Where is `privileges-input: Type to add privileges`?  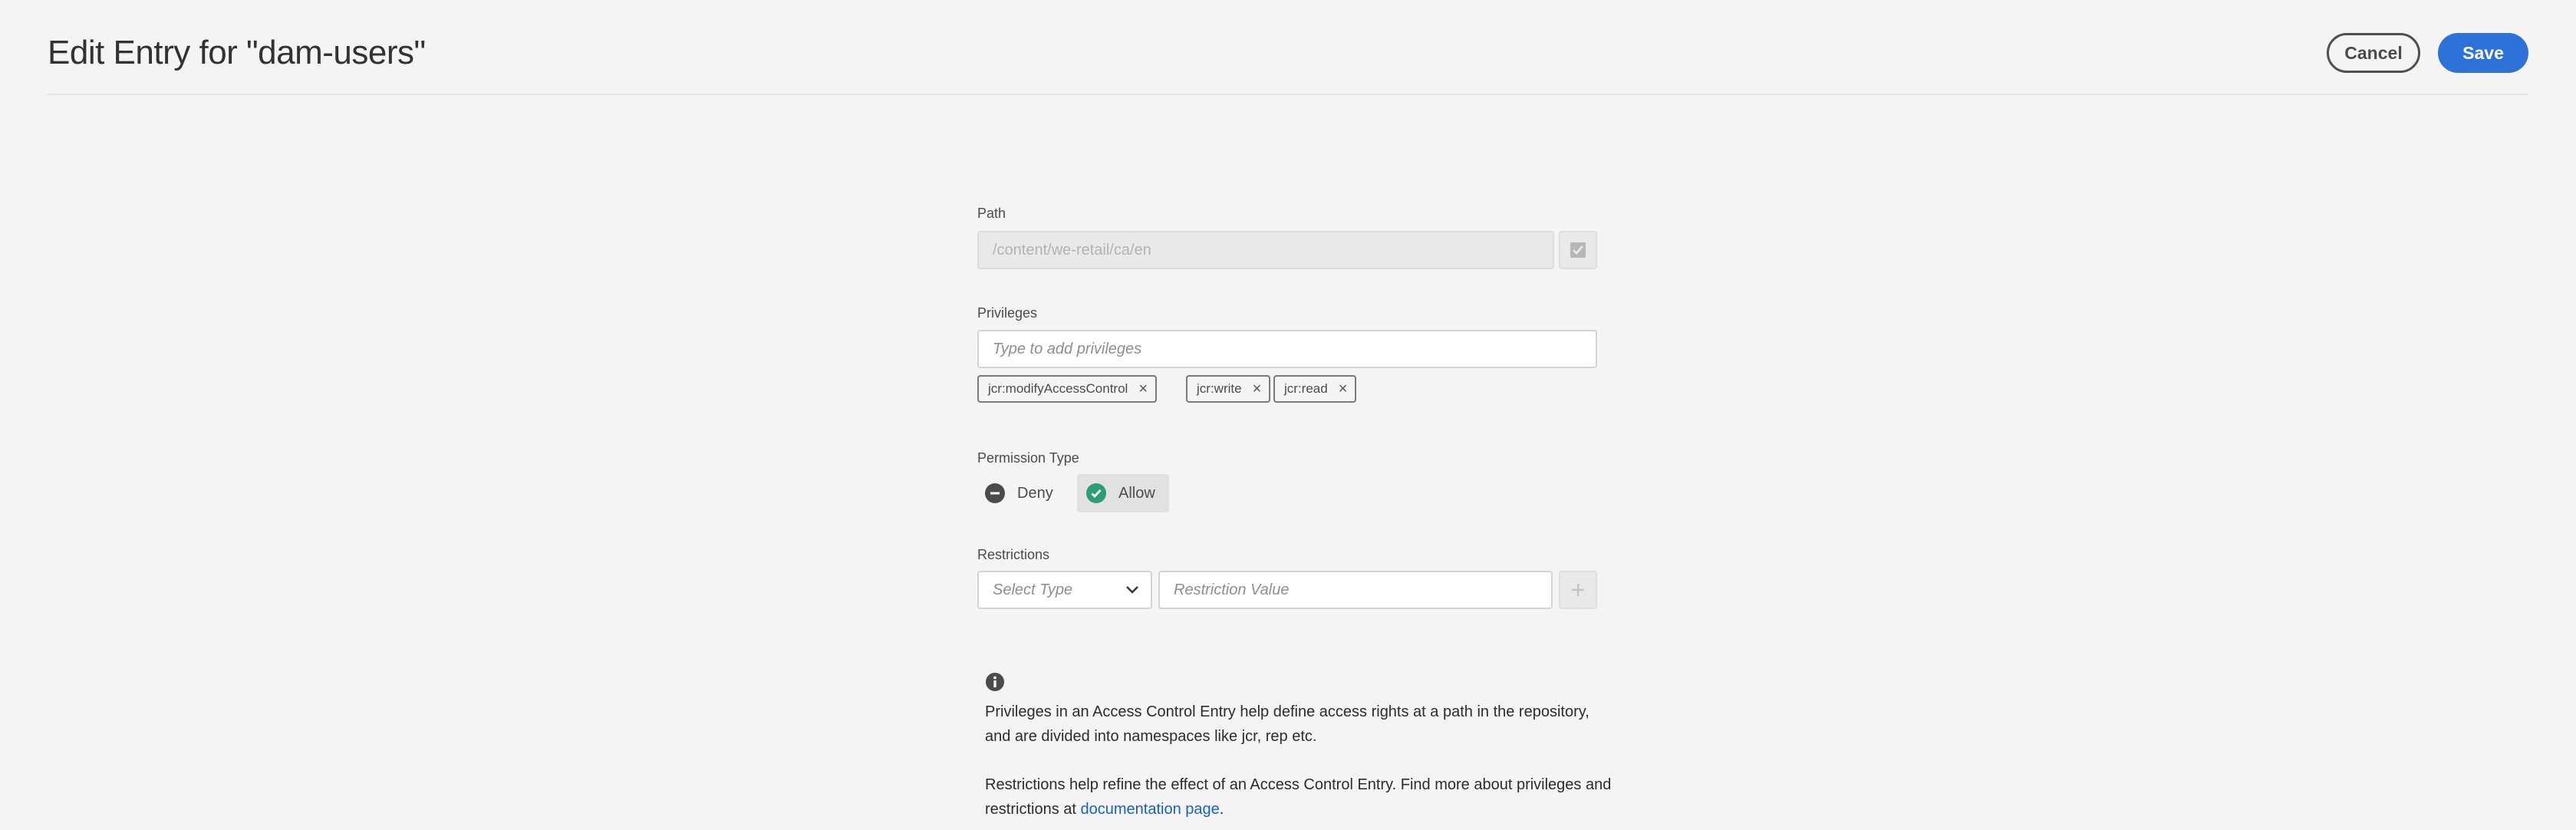 privileges-input: Type to add privileges is located at coordinates (1287, 349).